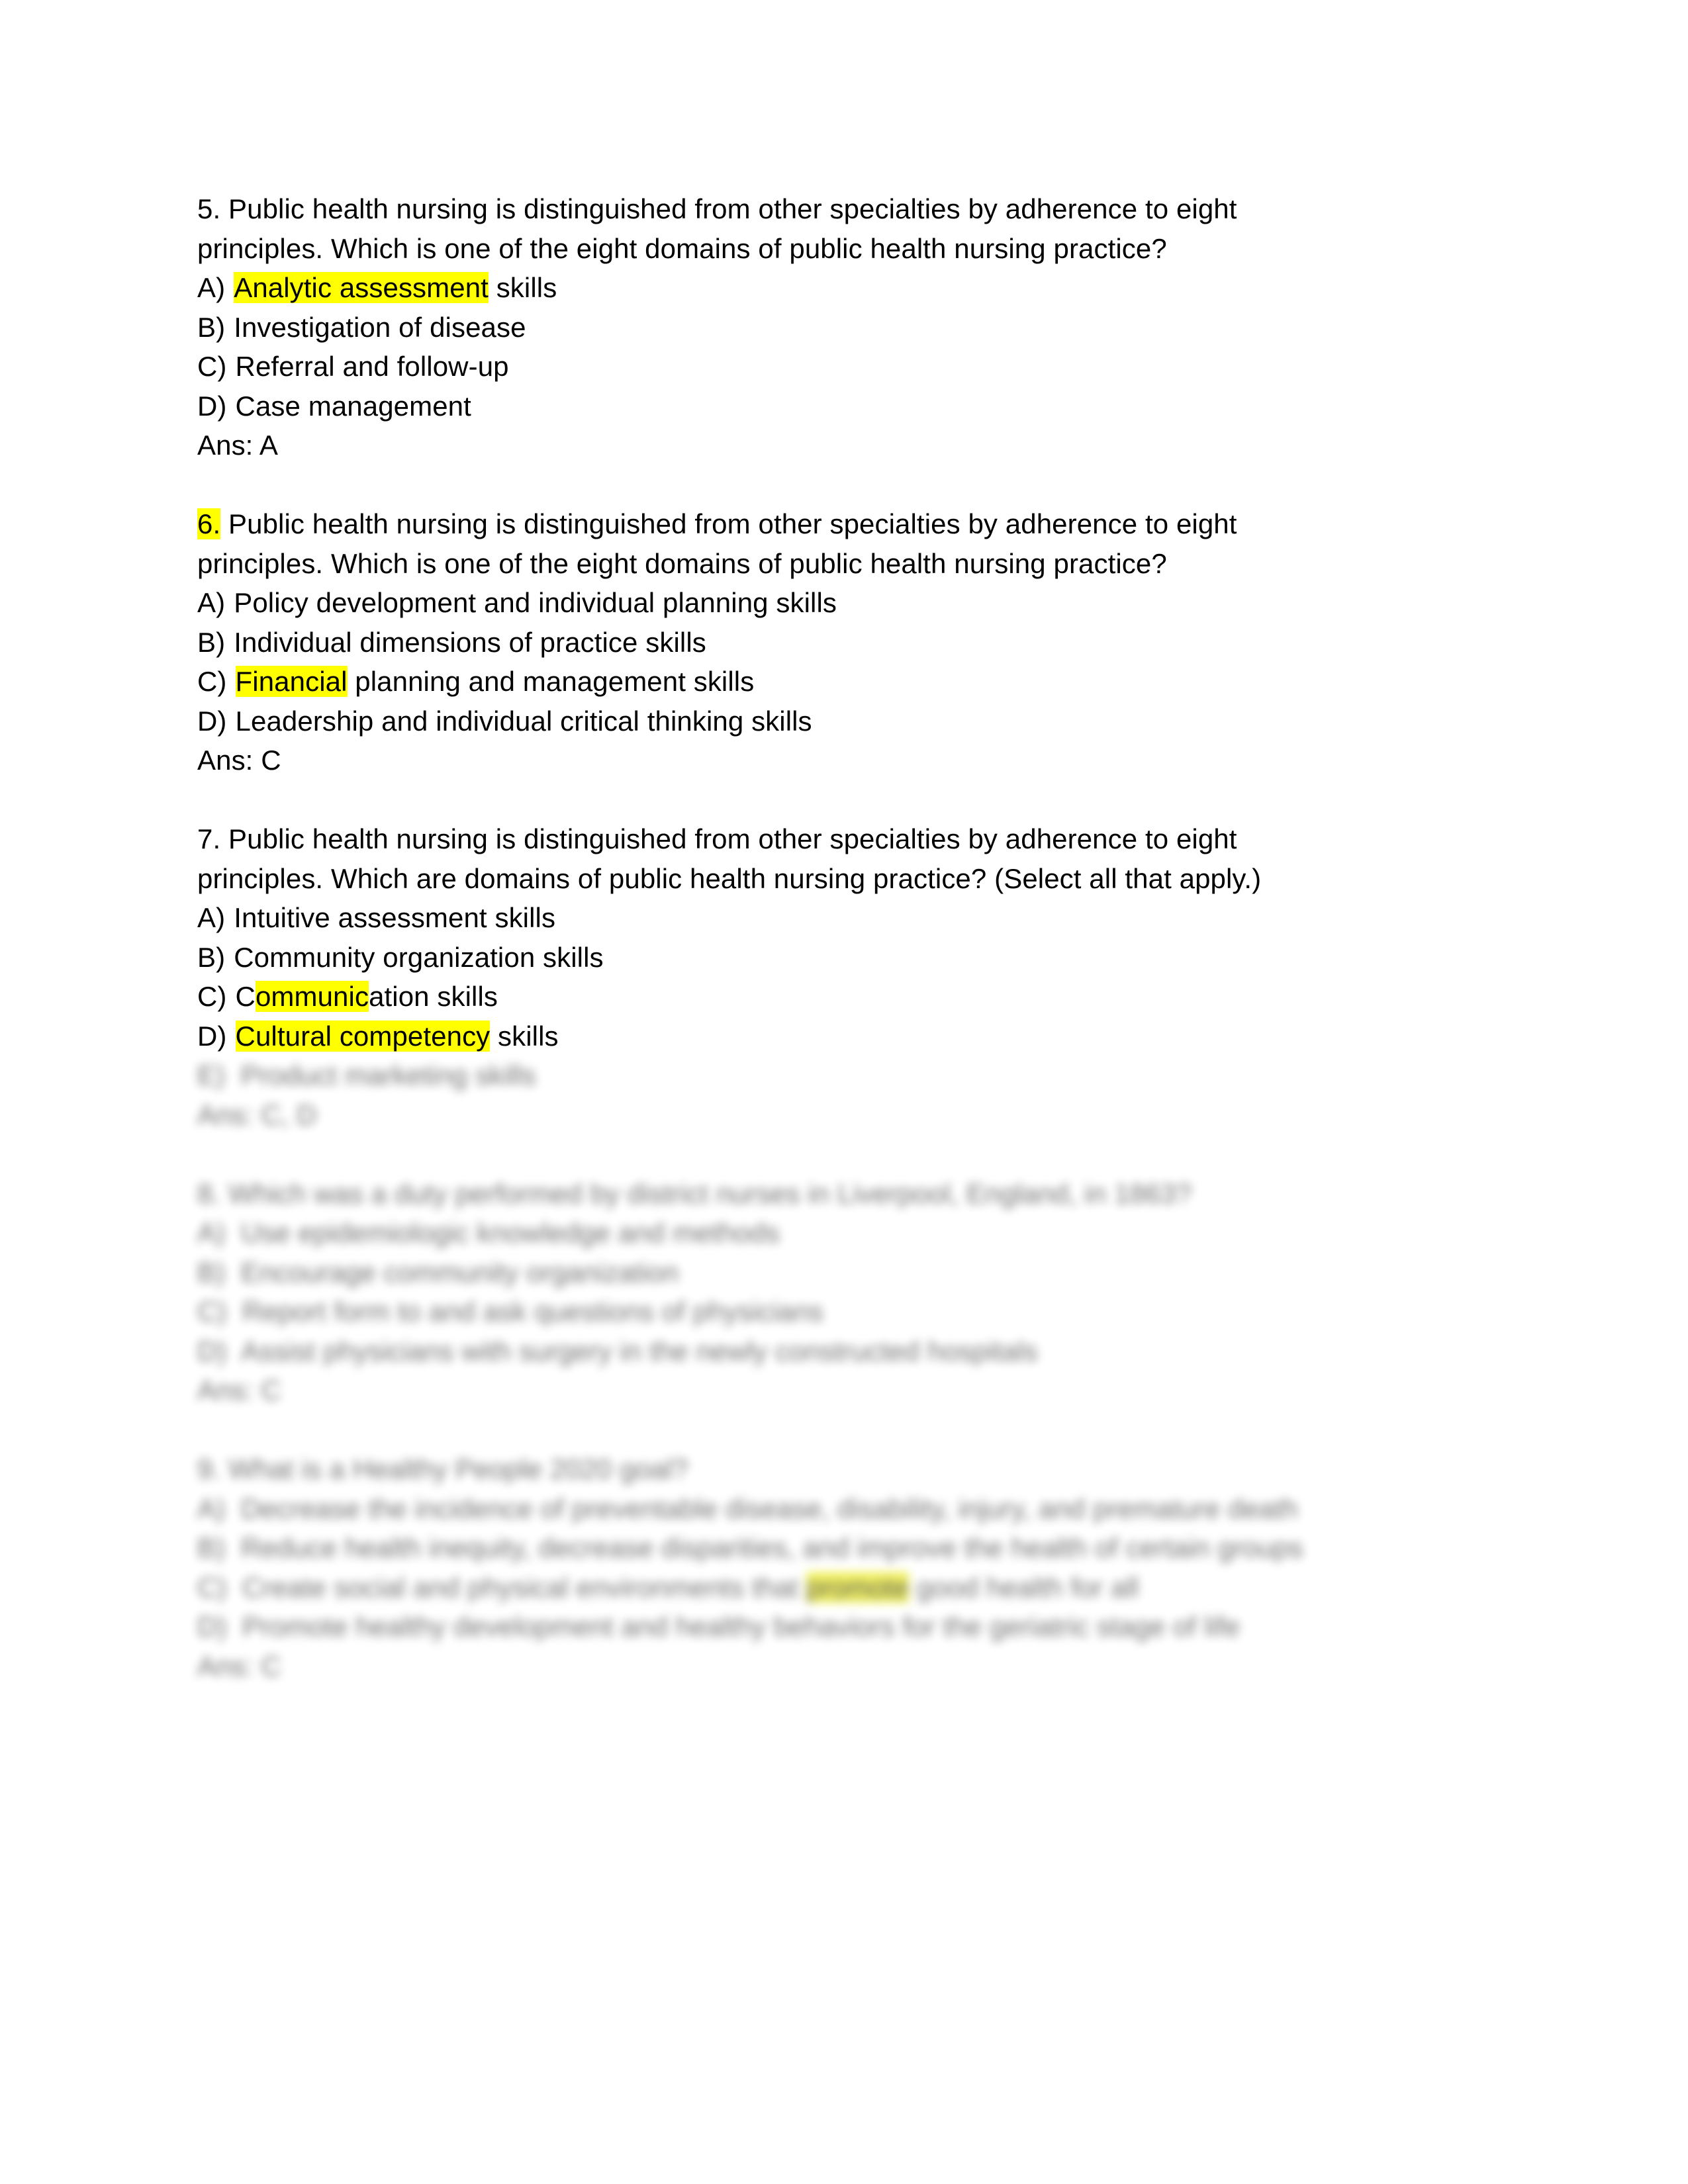 The height and width of the screenshot is (2184, 1688). Describe the element at coordinates (209, 523) in the screenshot. I see `question-6-number-highlight: 6.` at that location.